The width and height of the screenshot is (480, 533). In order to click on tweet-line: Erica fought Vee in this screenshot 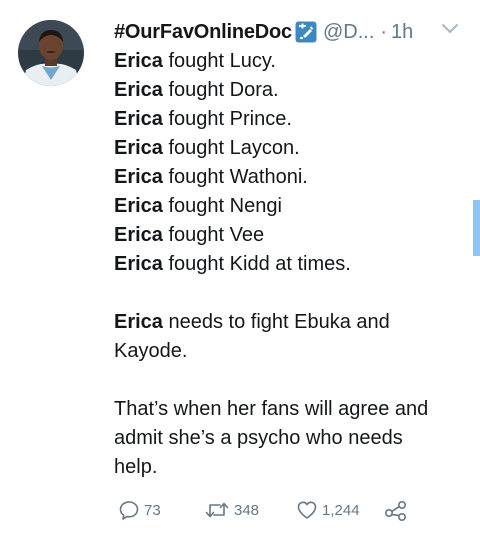, I will do `click(287, 235)`.